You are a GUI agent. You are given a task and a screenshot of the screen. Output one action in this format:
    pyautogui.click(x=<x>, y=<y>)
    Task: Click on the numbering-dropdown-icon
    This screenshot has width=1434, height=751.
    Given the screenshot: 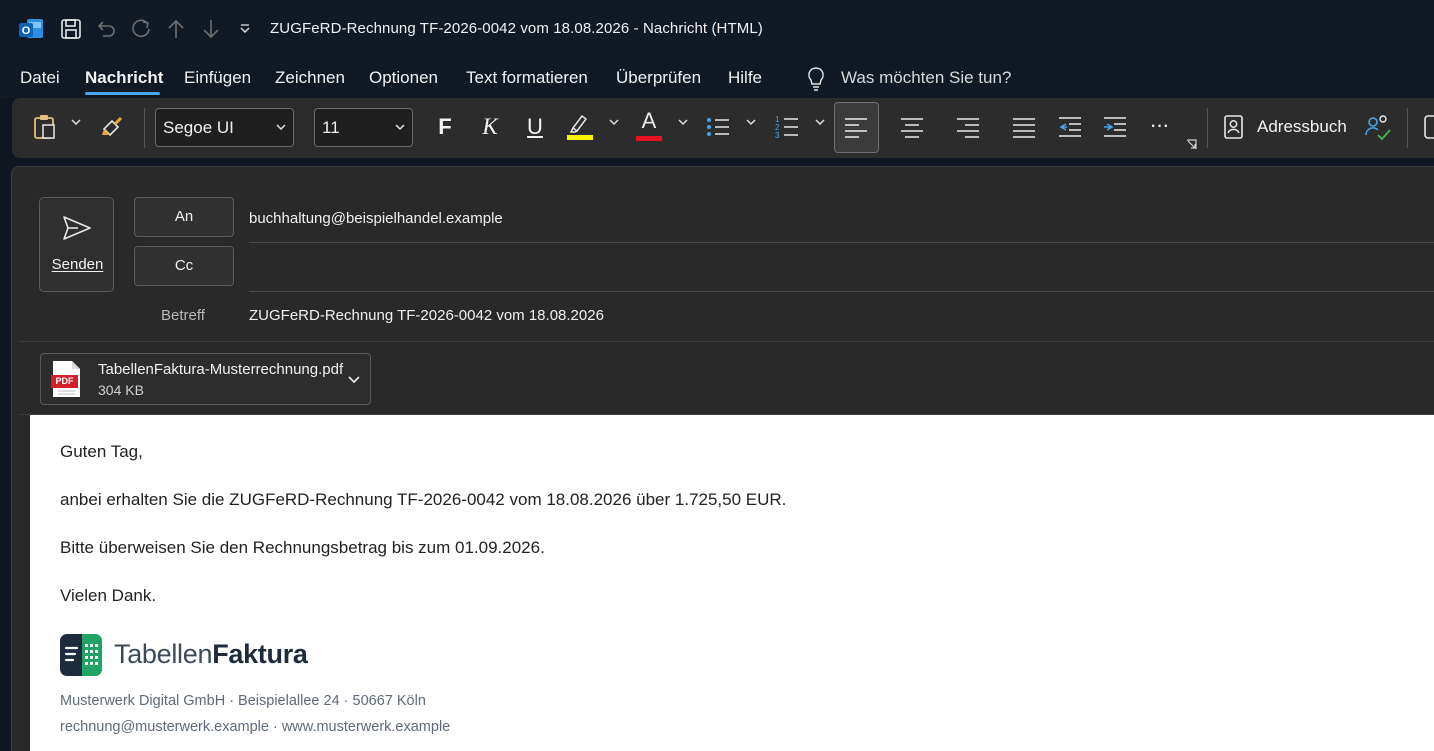 What is the action you would take?
    pyautogui.click(x=820, y=123)
    